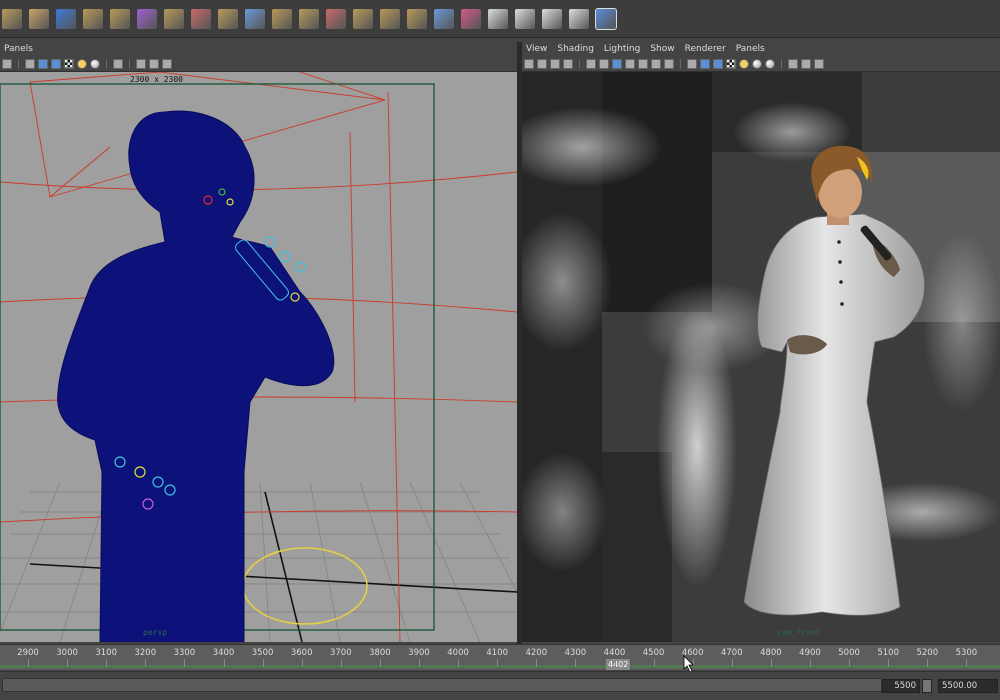 The image size is (1000, 700). Describe the element at coordinates (536, 653) in the screenshot. I see `frame-tick-label: 4200` at that location.